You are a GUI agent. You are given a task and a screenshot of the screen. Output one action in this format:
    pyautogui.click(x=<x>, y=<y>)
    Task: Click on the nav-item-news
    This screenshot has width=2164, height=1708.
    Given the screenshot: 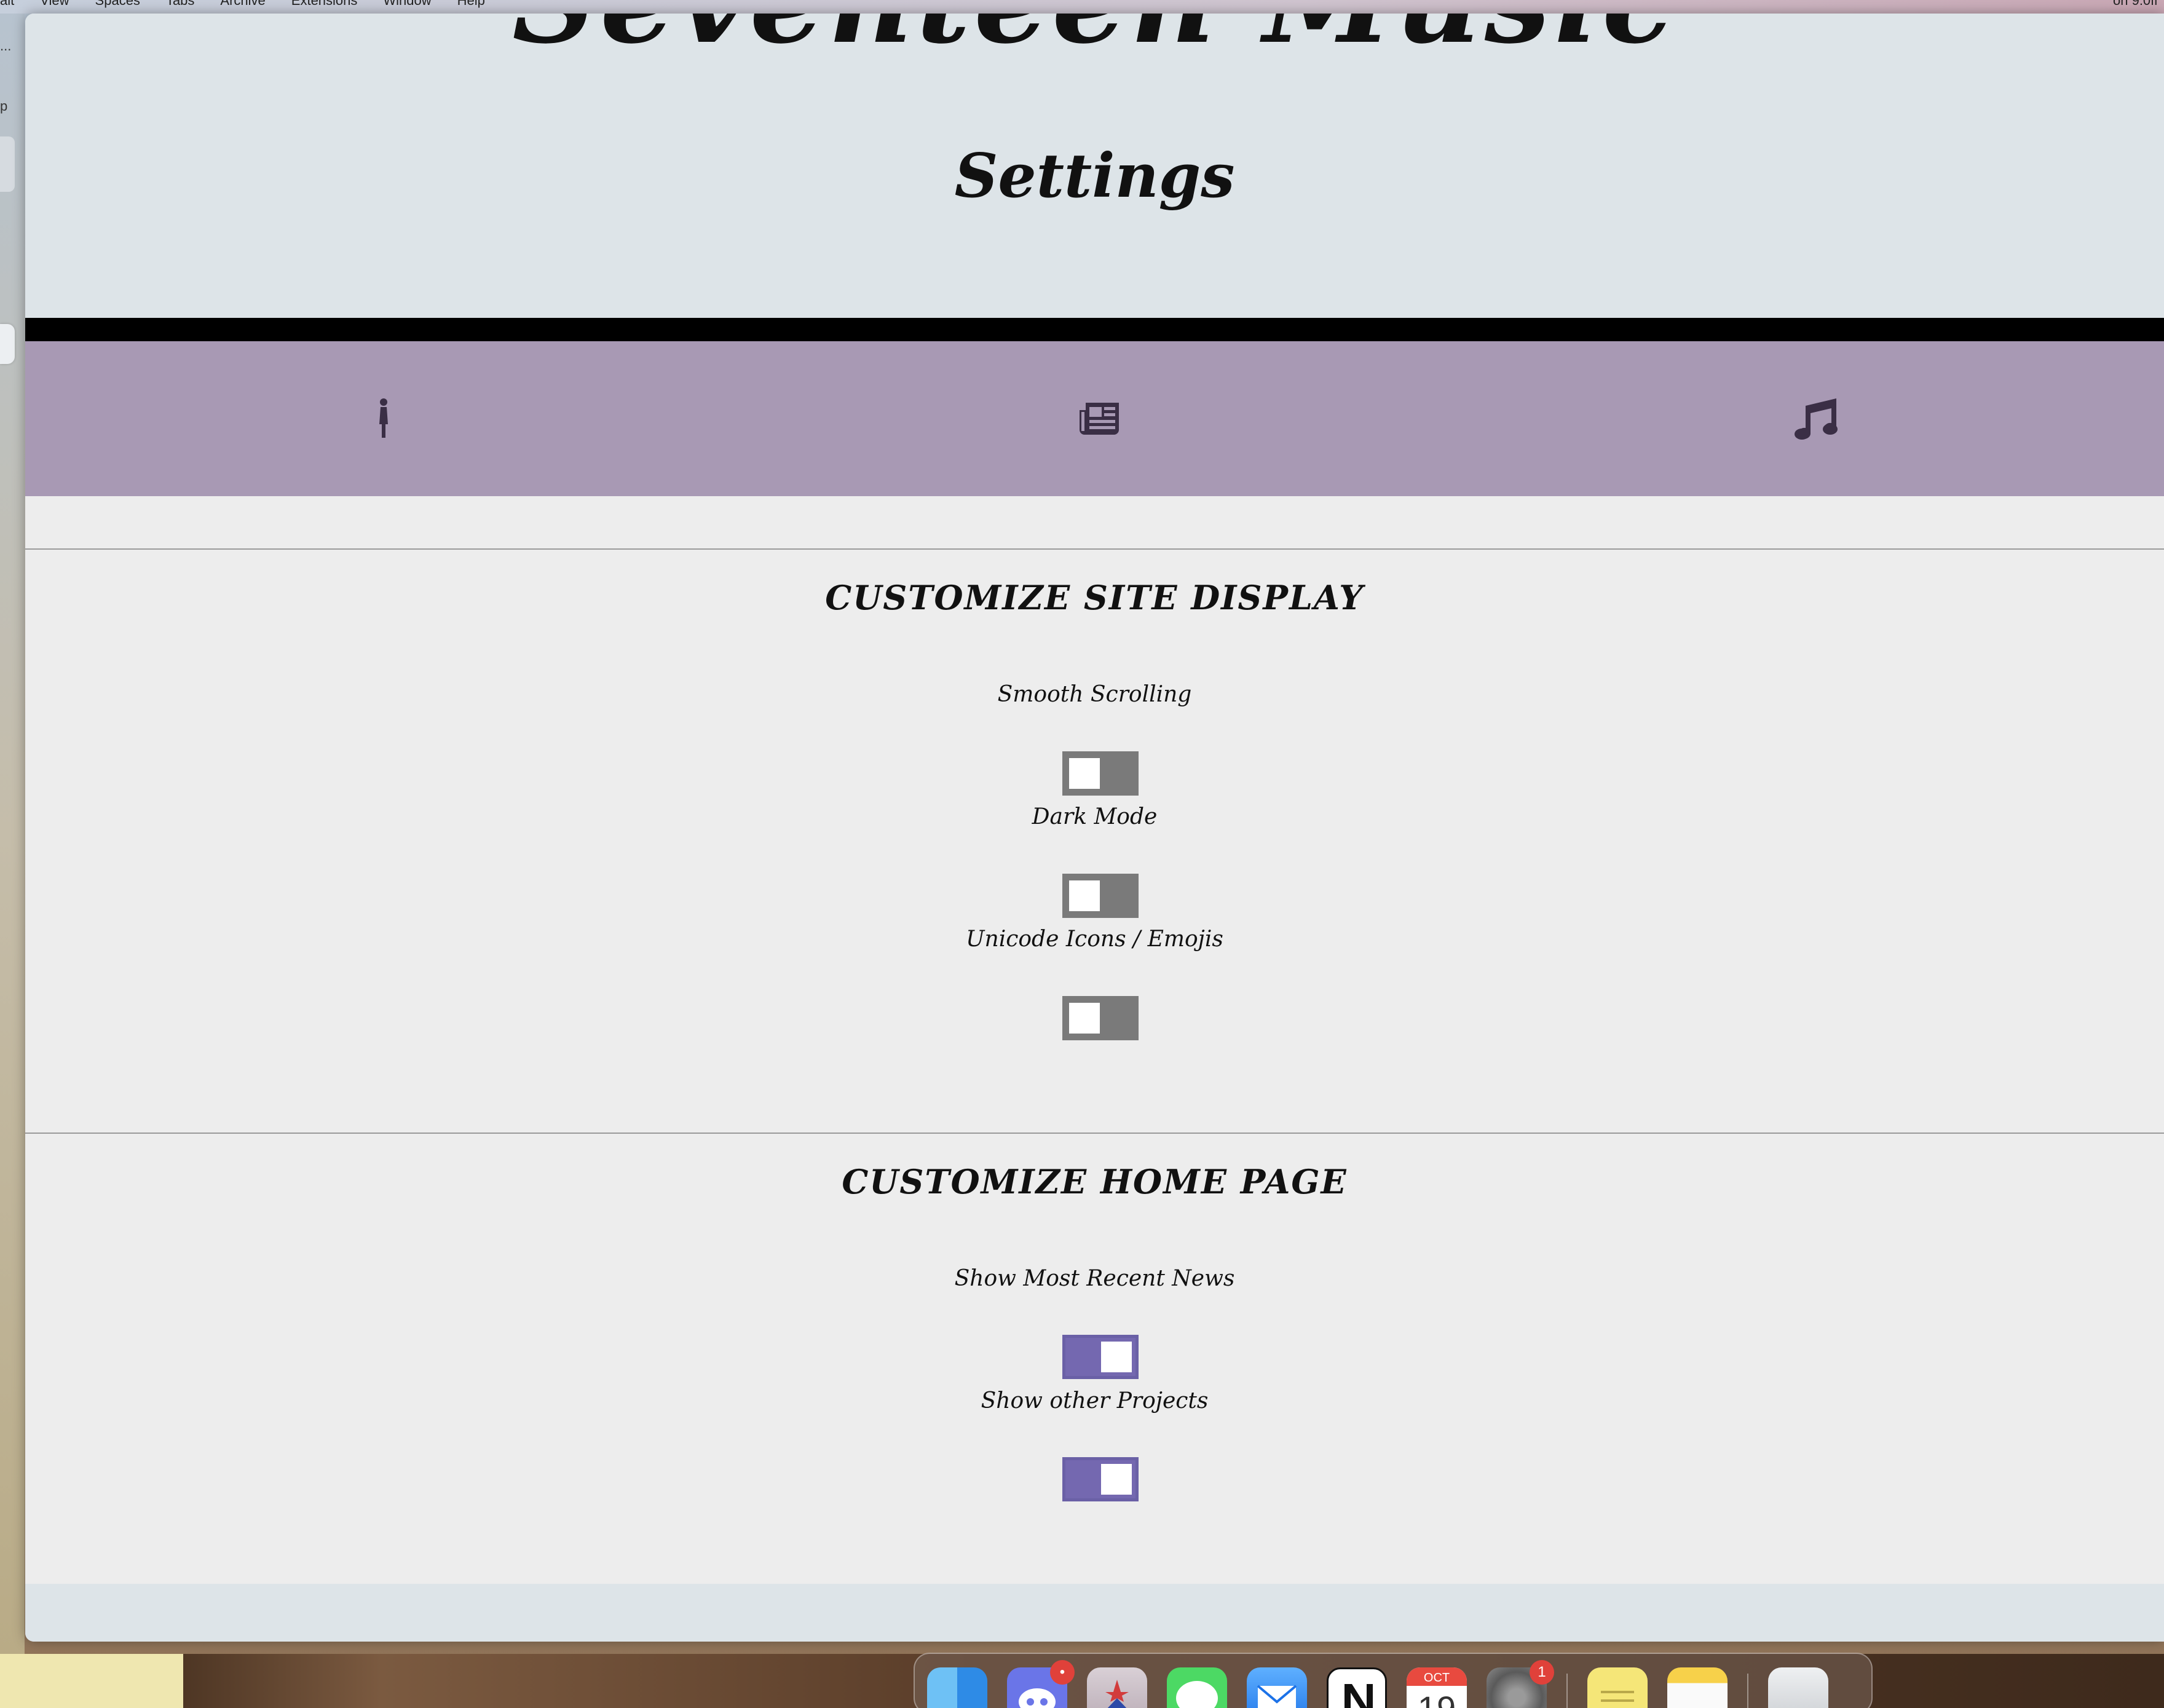 What is the action you would take?
    pyautogui.click(x=1100, y=418)
    